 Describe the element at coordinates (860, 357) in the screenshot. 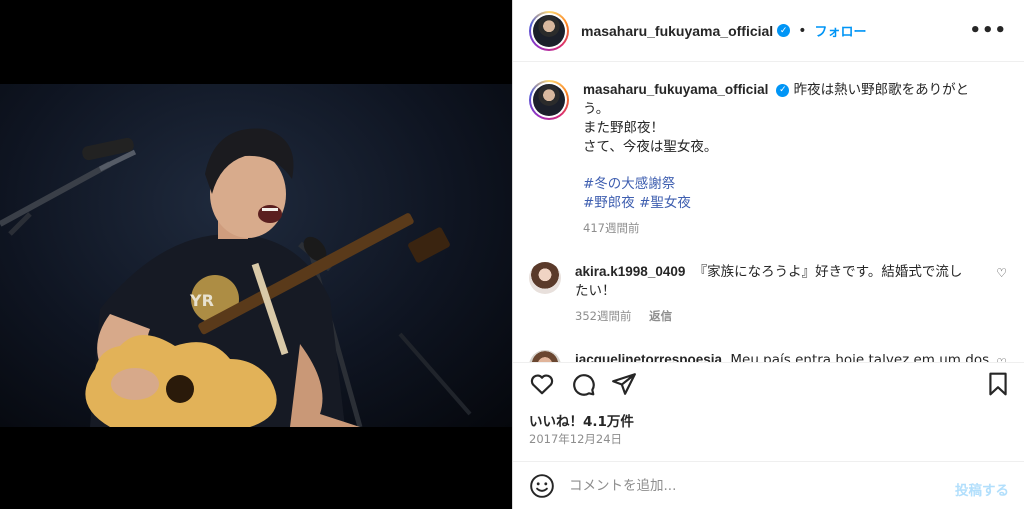

I see `comment-text: Meu país entra hoje talvez em um dos` at that location.